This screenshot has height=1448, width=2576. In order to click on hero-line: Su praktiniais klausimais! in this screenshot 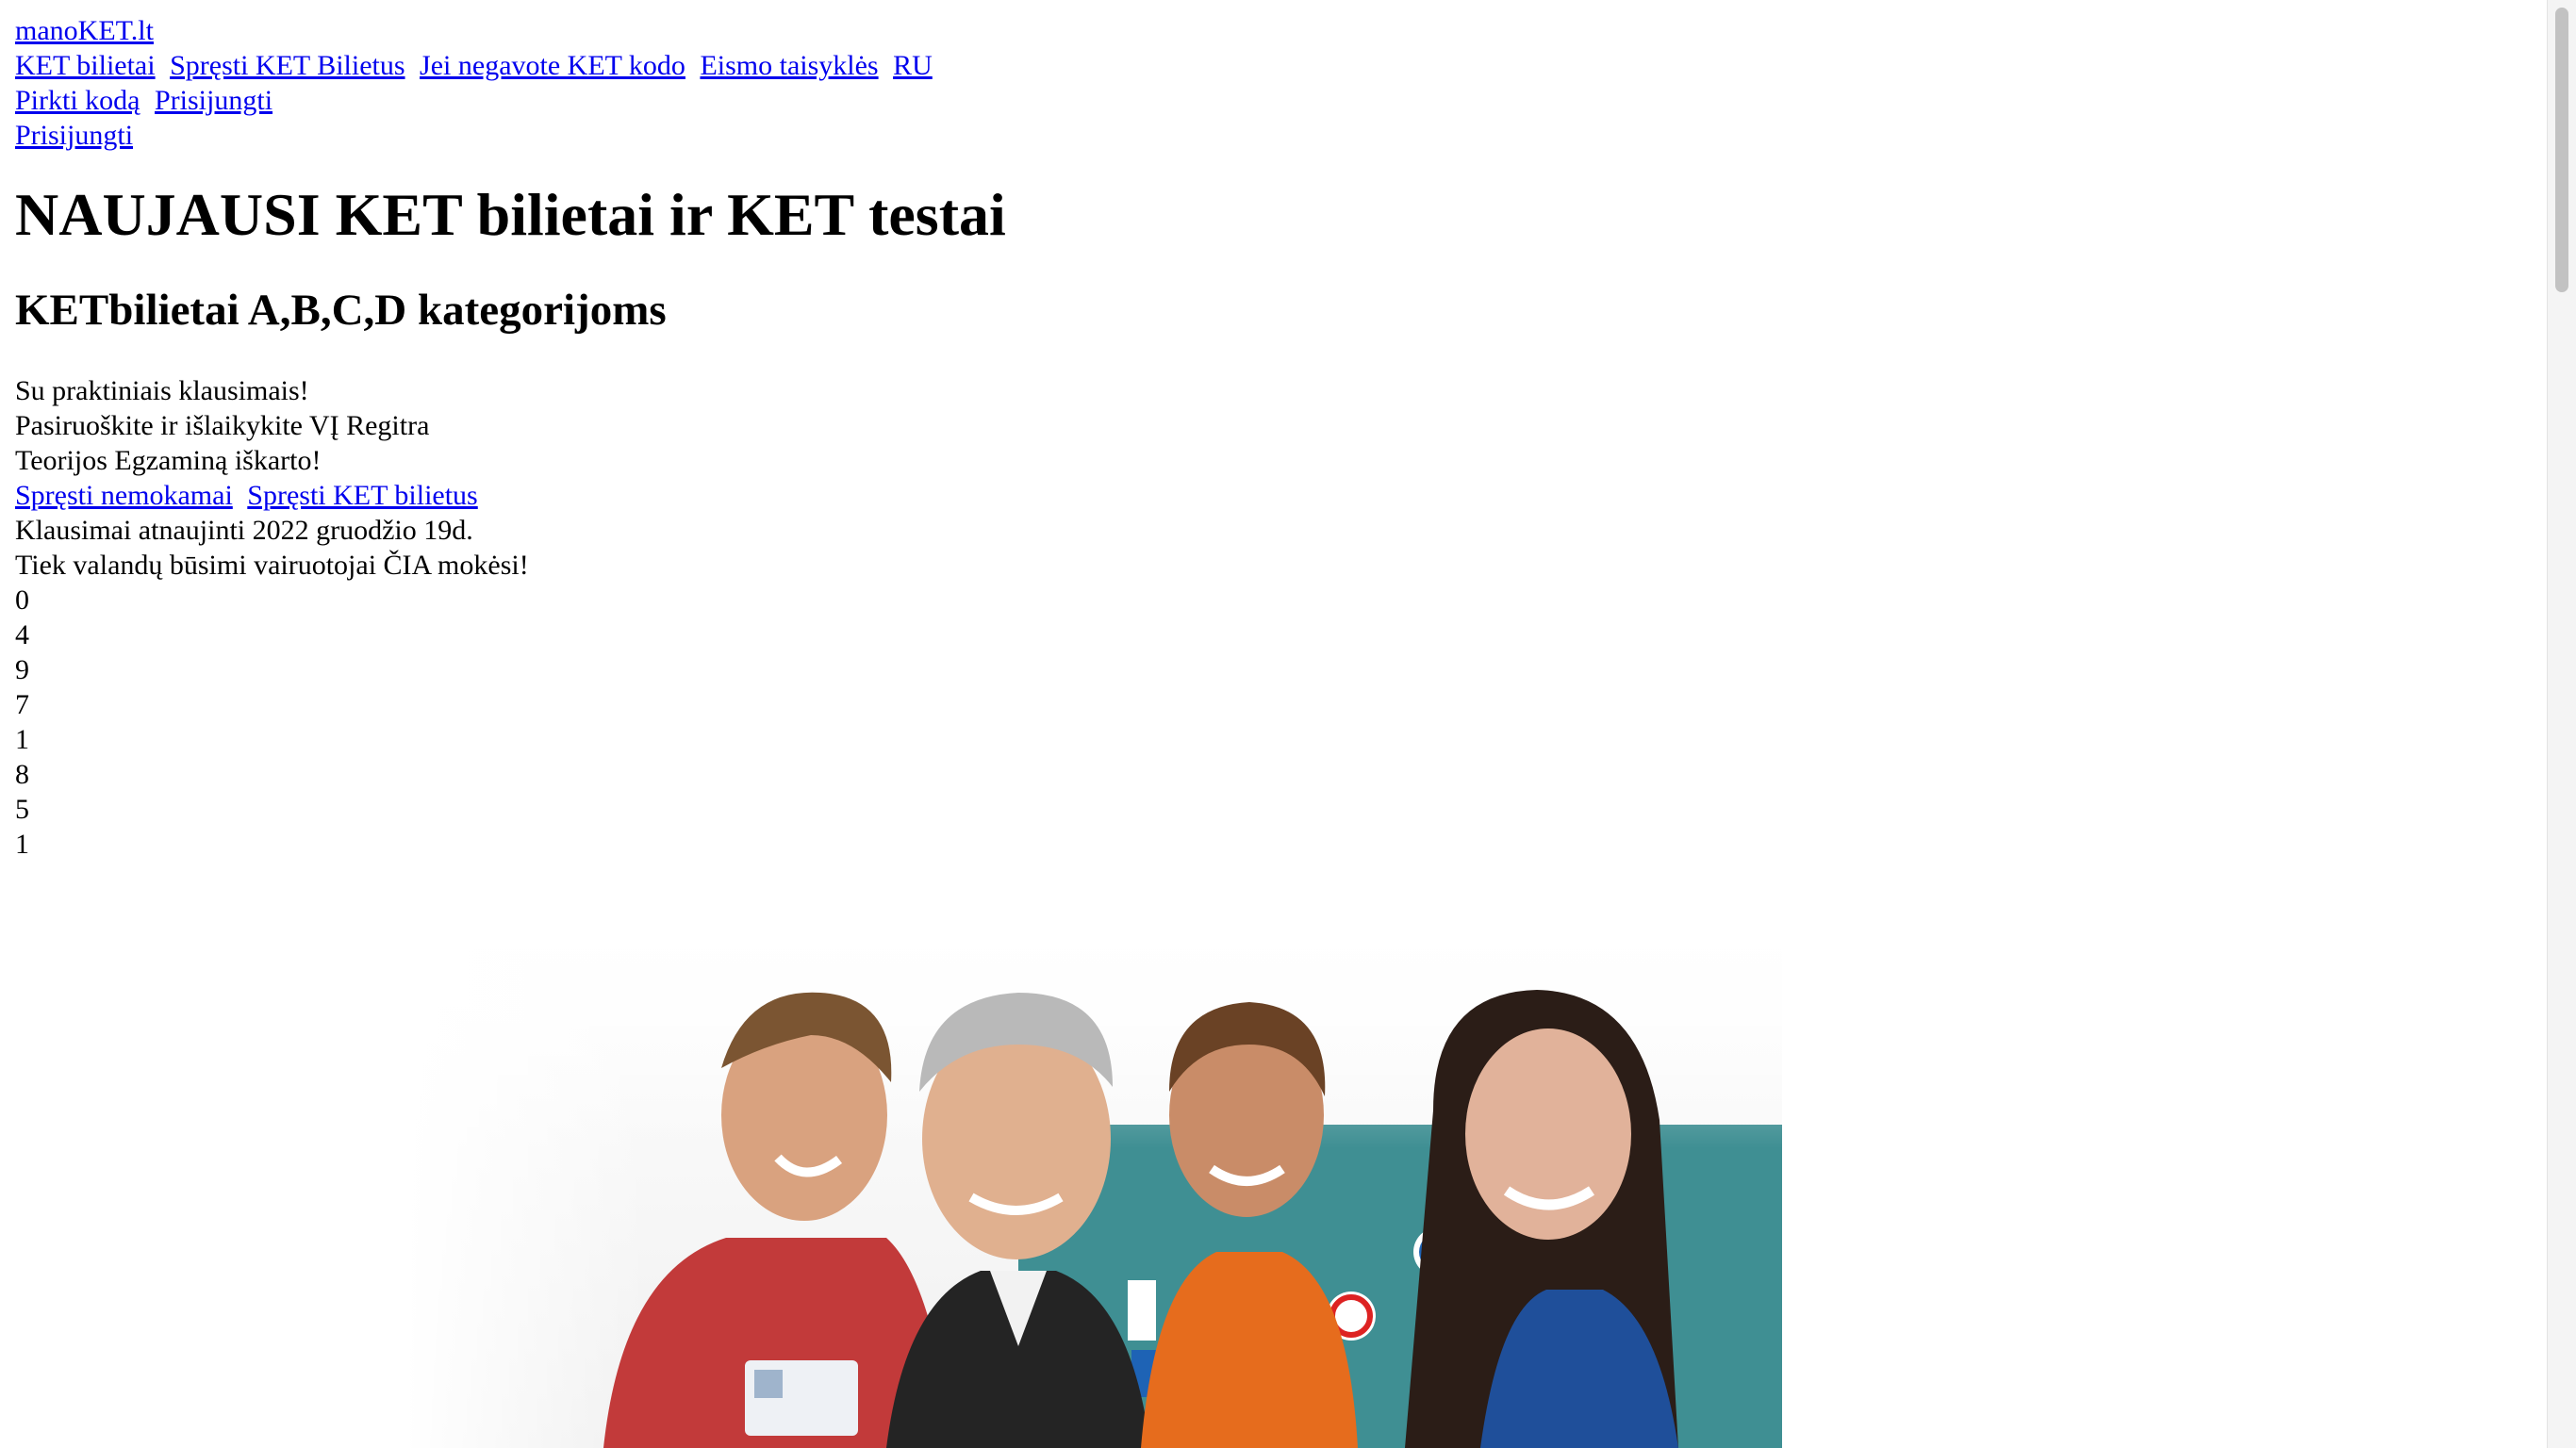, I will do `click(162, 390)`.